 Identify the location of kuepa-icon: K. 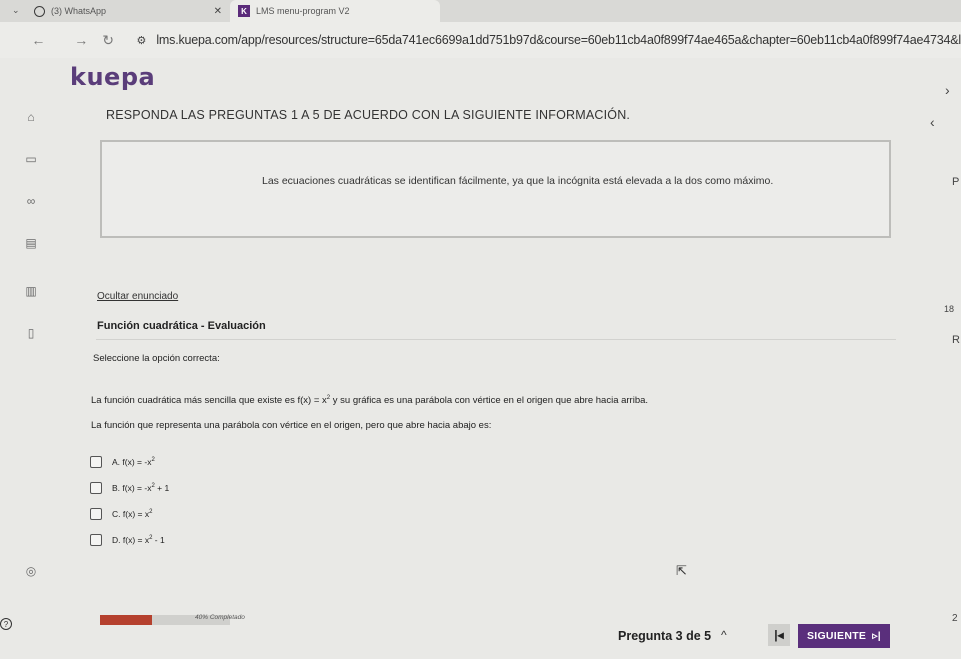
(244, 11).